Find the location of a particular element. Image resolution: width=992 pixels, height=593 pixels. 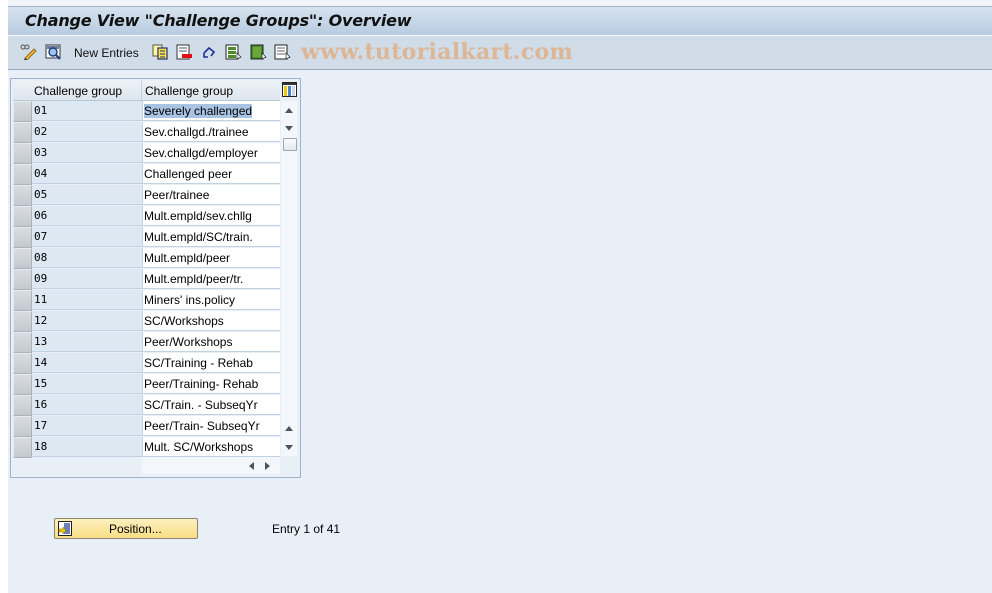

challenge-group-code-cell: 08 is located at coordinates (87, 258).